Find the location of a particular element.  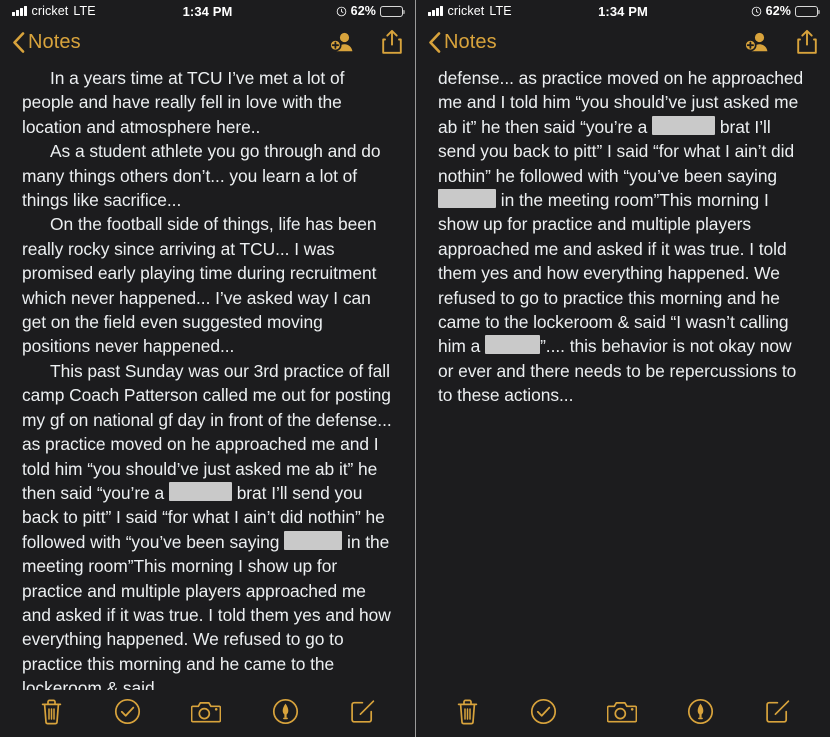

bottom-toolbar-right is located at coordinates (623, 713).